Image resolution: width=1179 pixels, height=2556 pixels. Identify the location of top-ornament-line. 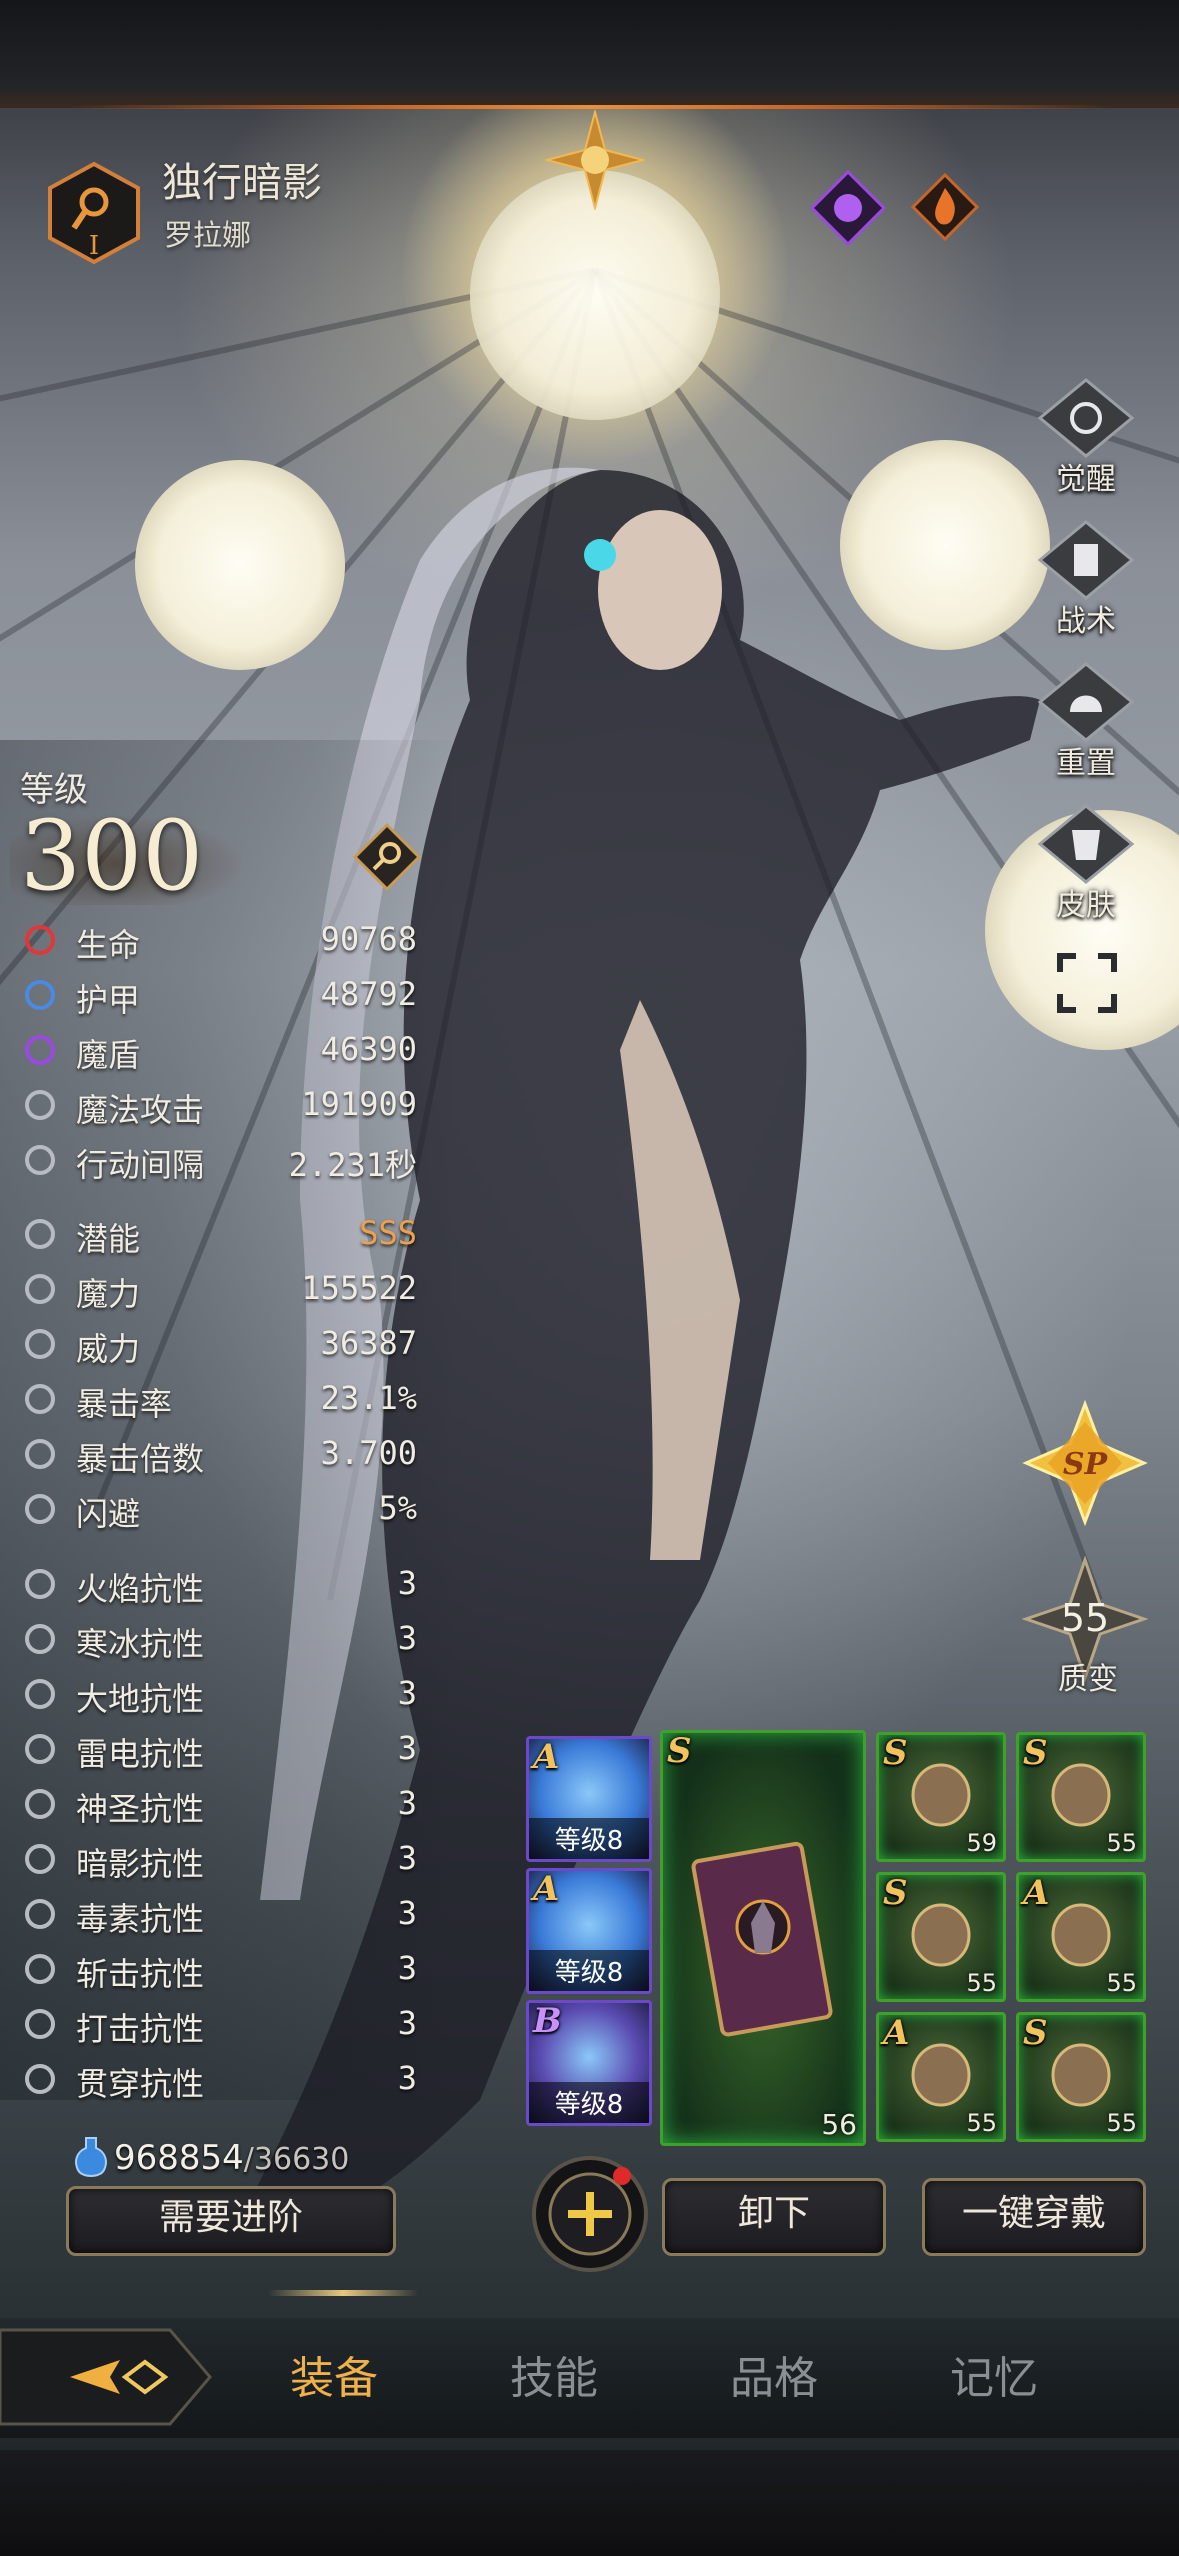
(590, 107).